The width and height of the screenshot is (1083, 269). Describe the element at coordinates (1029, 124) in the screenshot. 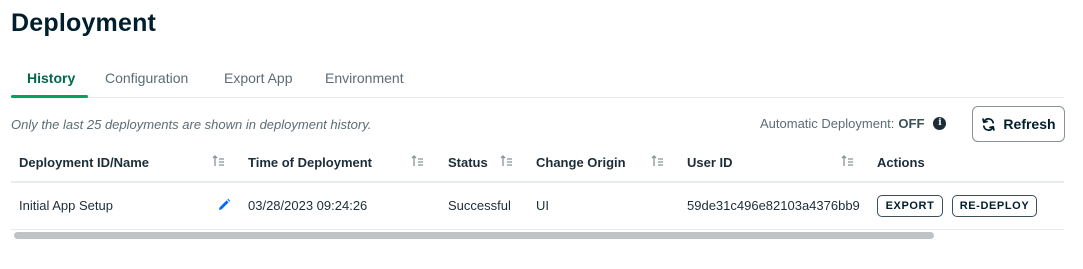

I see `refresh-label: Refresh` at that location.